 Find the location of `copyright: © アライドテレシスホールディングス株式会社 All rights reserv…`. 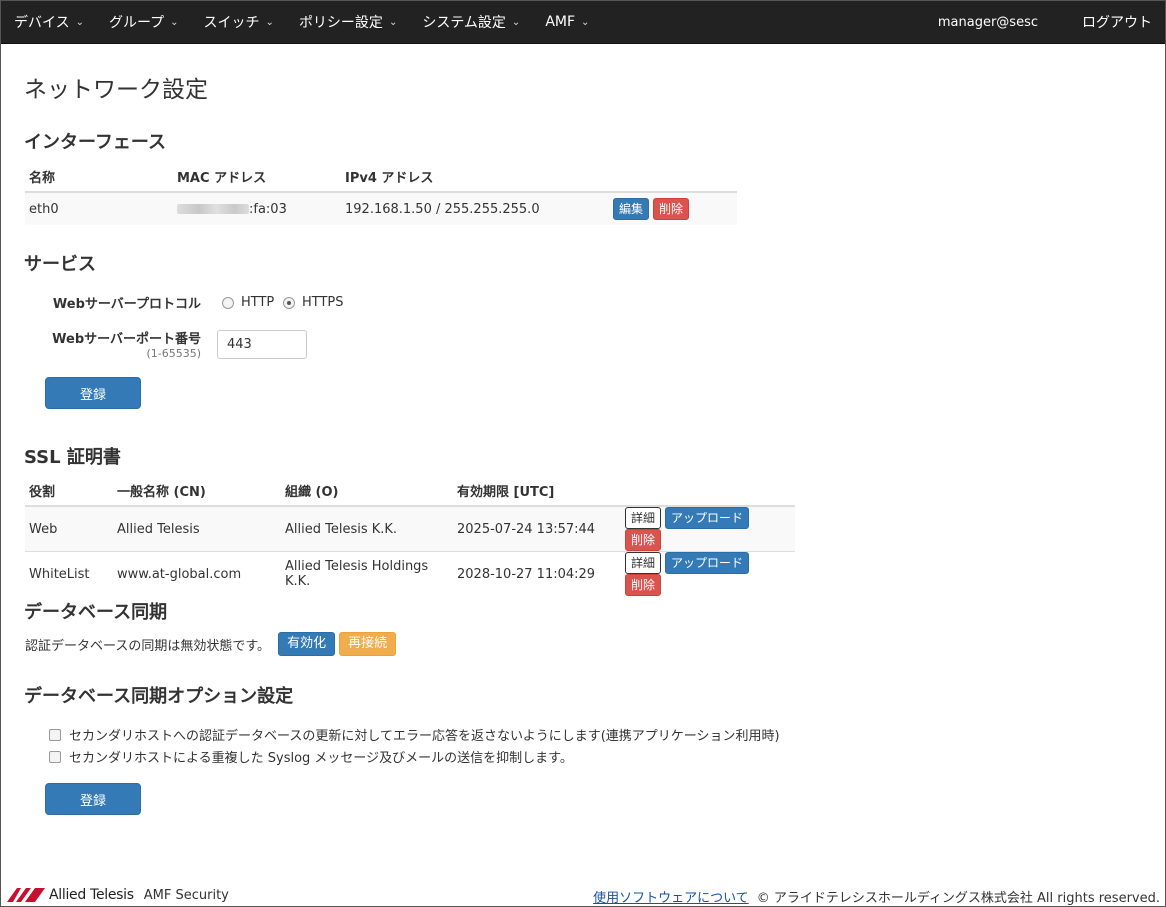

copyright: © アライドテレシスホールディングス株式会社 All rights reserv… is located at coordinates (958, 898).